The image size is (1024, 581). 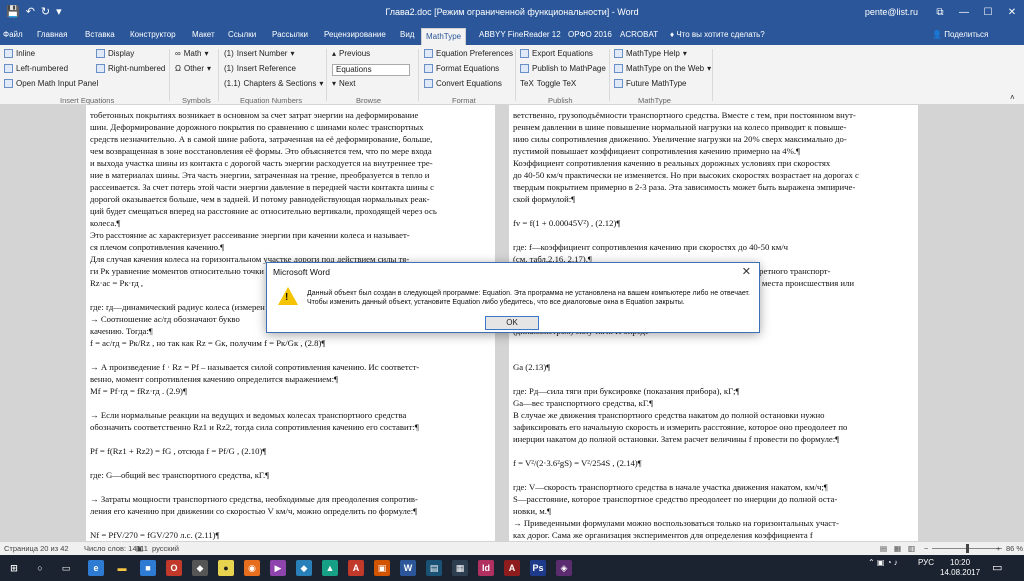 What do you see at coordinates (122, 568) in the screenshot?
I see `file-explorer-icon: ▬` at bounding box center [122, 568].